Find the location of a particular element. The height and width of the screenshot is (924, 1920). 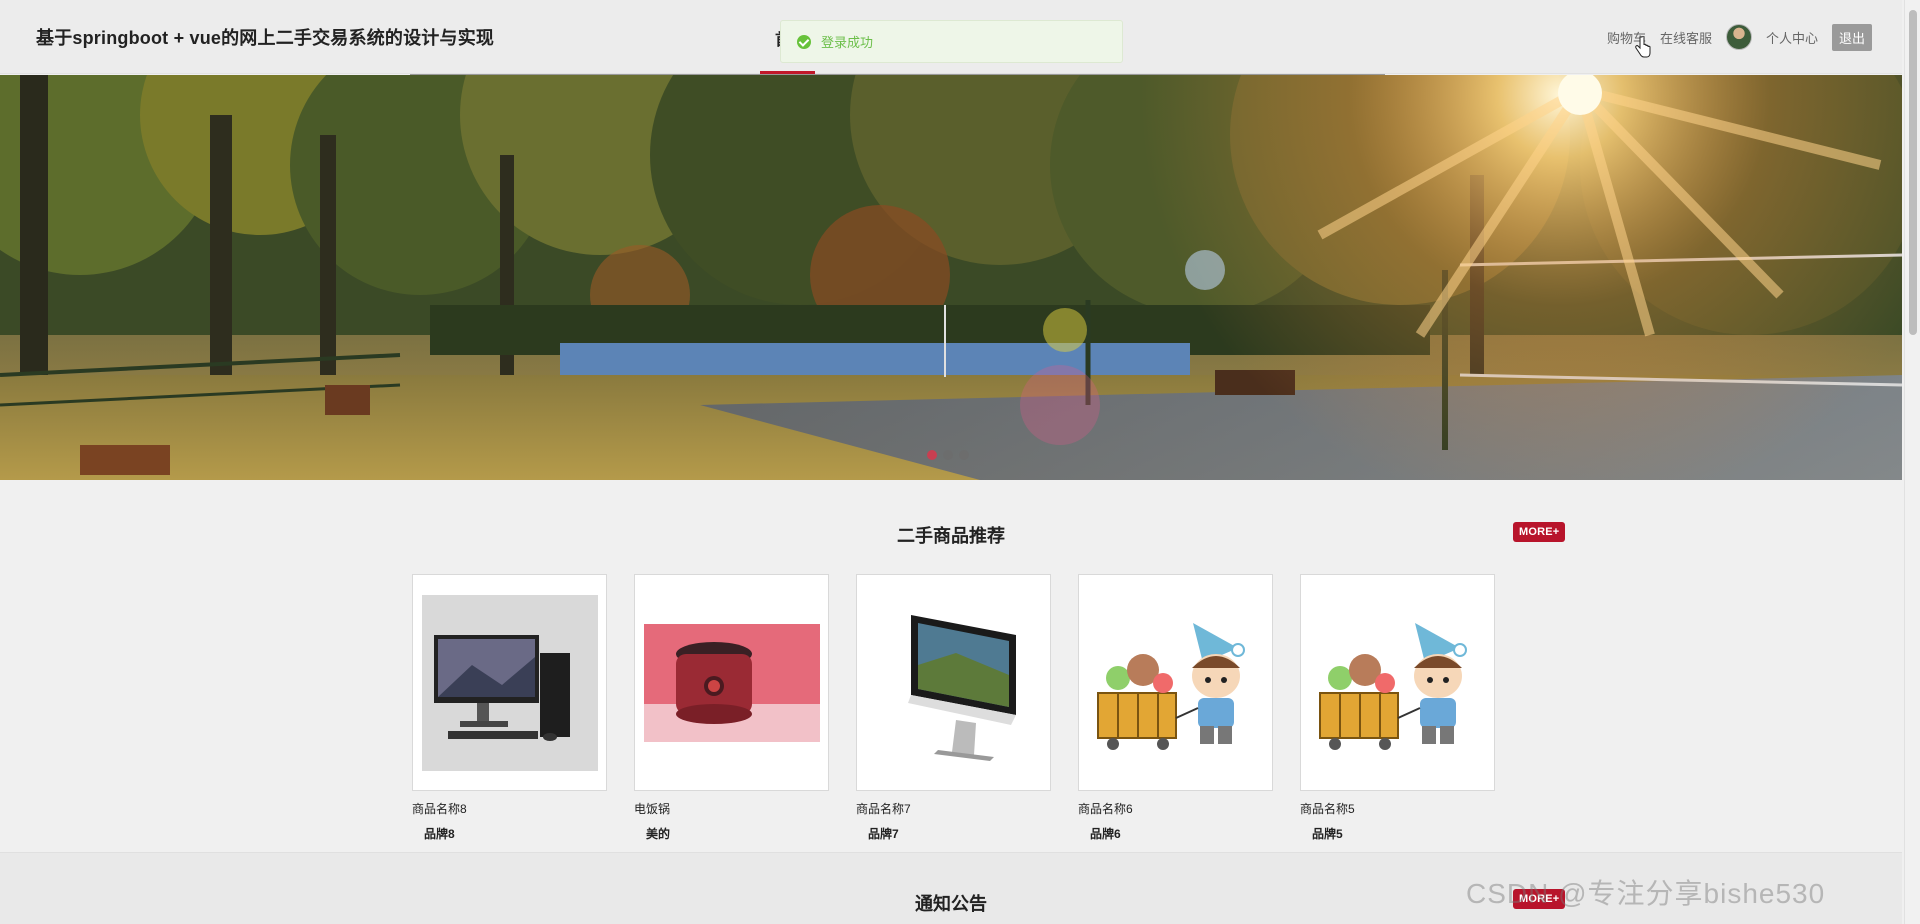

product-card: 商品名称6 品牌6 is located at coordinates (1175, 708).